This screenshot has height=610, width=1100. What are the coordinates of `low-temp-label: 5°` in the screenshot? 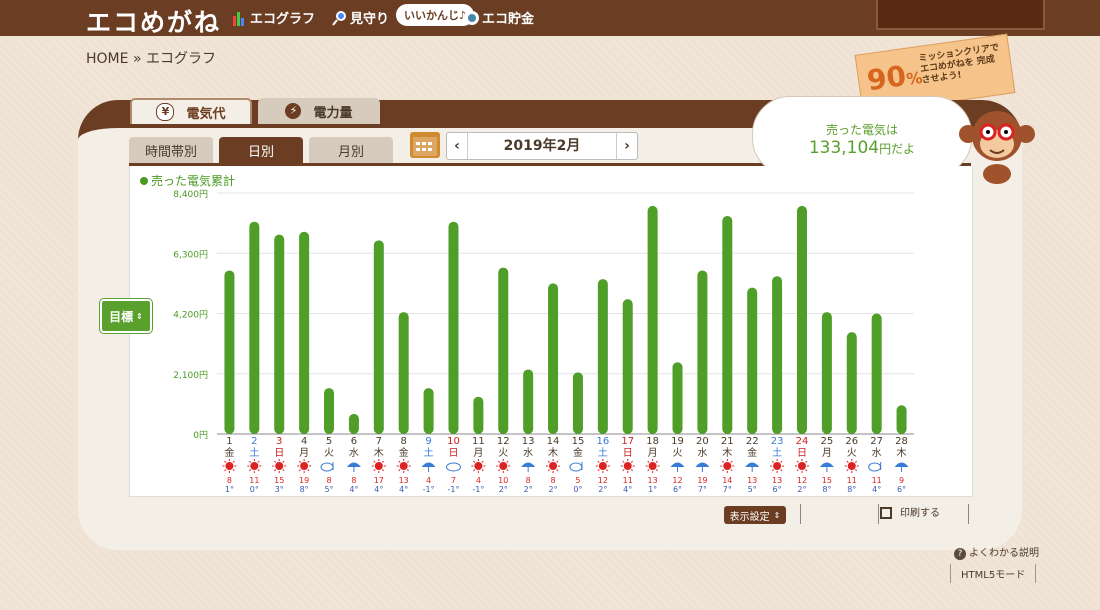 It's located at (328, 489).